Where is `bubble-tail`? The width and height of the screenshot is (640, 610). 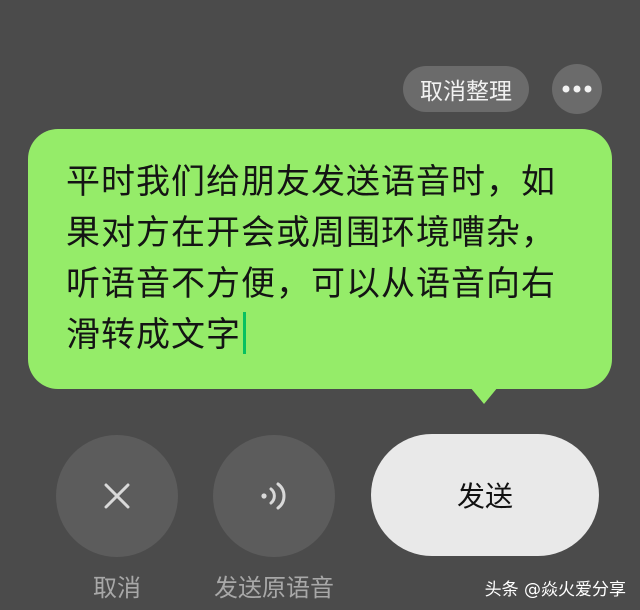 bubble-tail is located at coordinates (484, 395).